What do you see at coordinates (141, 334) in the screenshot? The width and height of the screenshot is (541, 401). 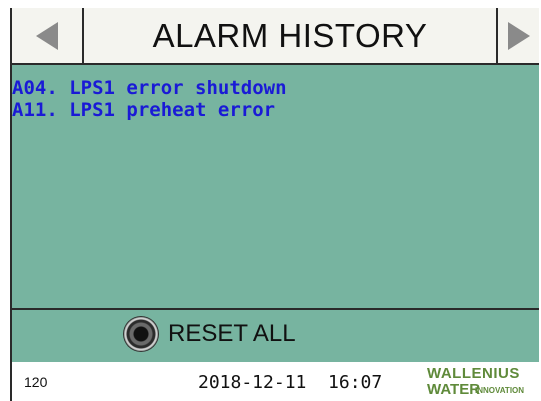 I see `round-button-icon` at bounding box center [141, 334].